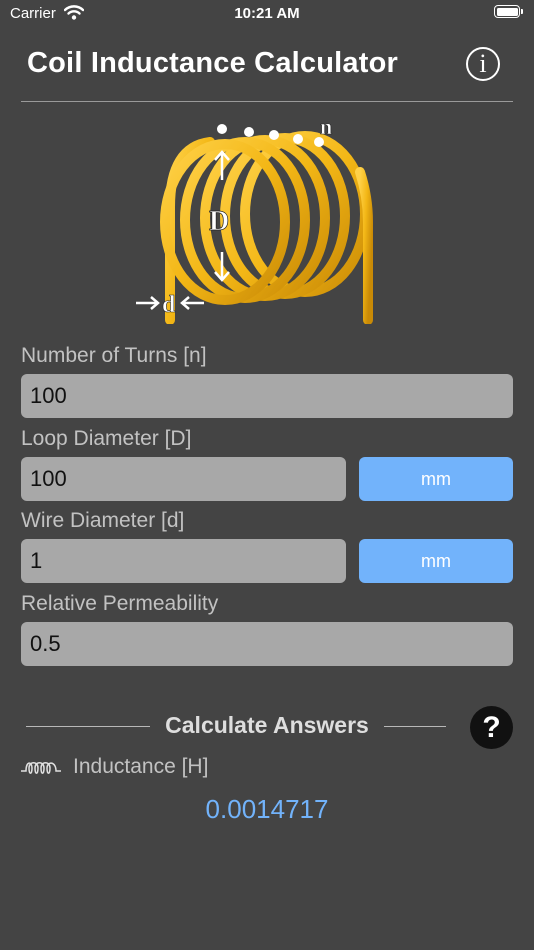  Describe the element at coordinates (267, 644) in the screenshot. I see `permeability-input: 0.5` at that location.